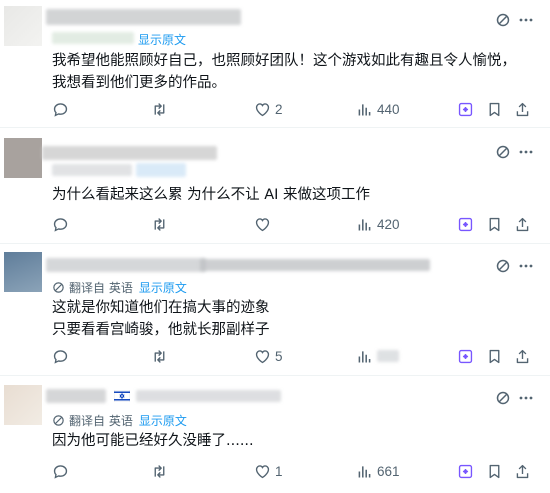 The image size is (550, 493). What do you see at coordinates (122, 396) in the screenshot?
I see `israel-flag-icon` at bounding box center [122, 396].